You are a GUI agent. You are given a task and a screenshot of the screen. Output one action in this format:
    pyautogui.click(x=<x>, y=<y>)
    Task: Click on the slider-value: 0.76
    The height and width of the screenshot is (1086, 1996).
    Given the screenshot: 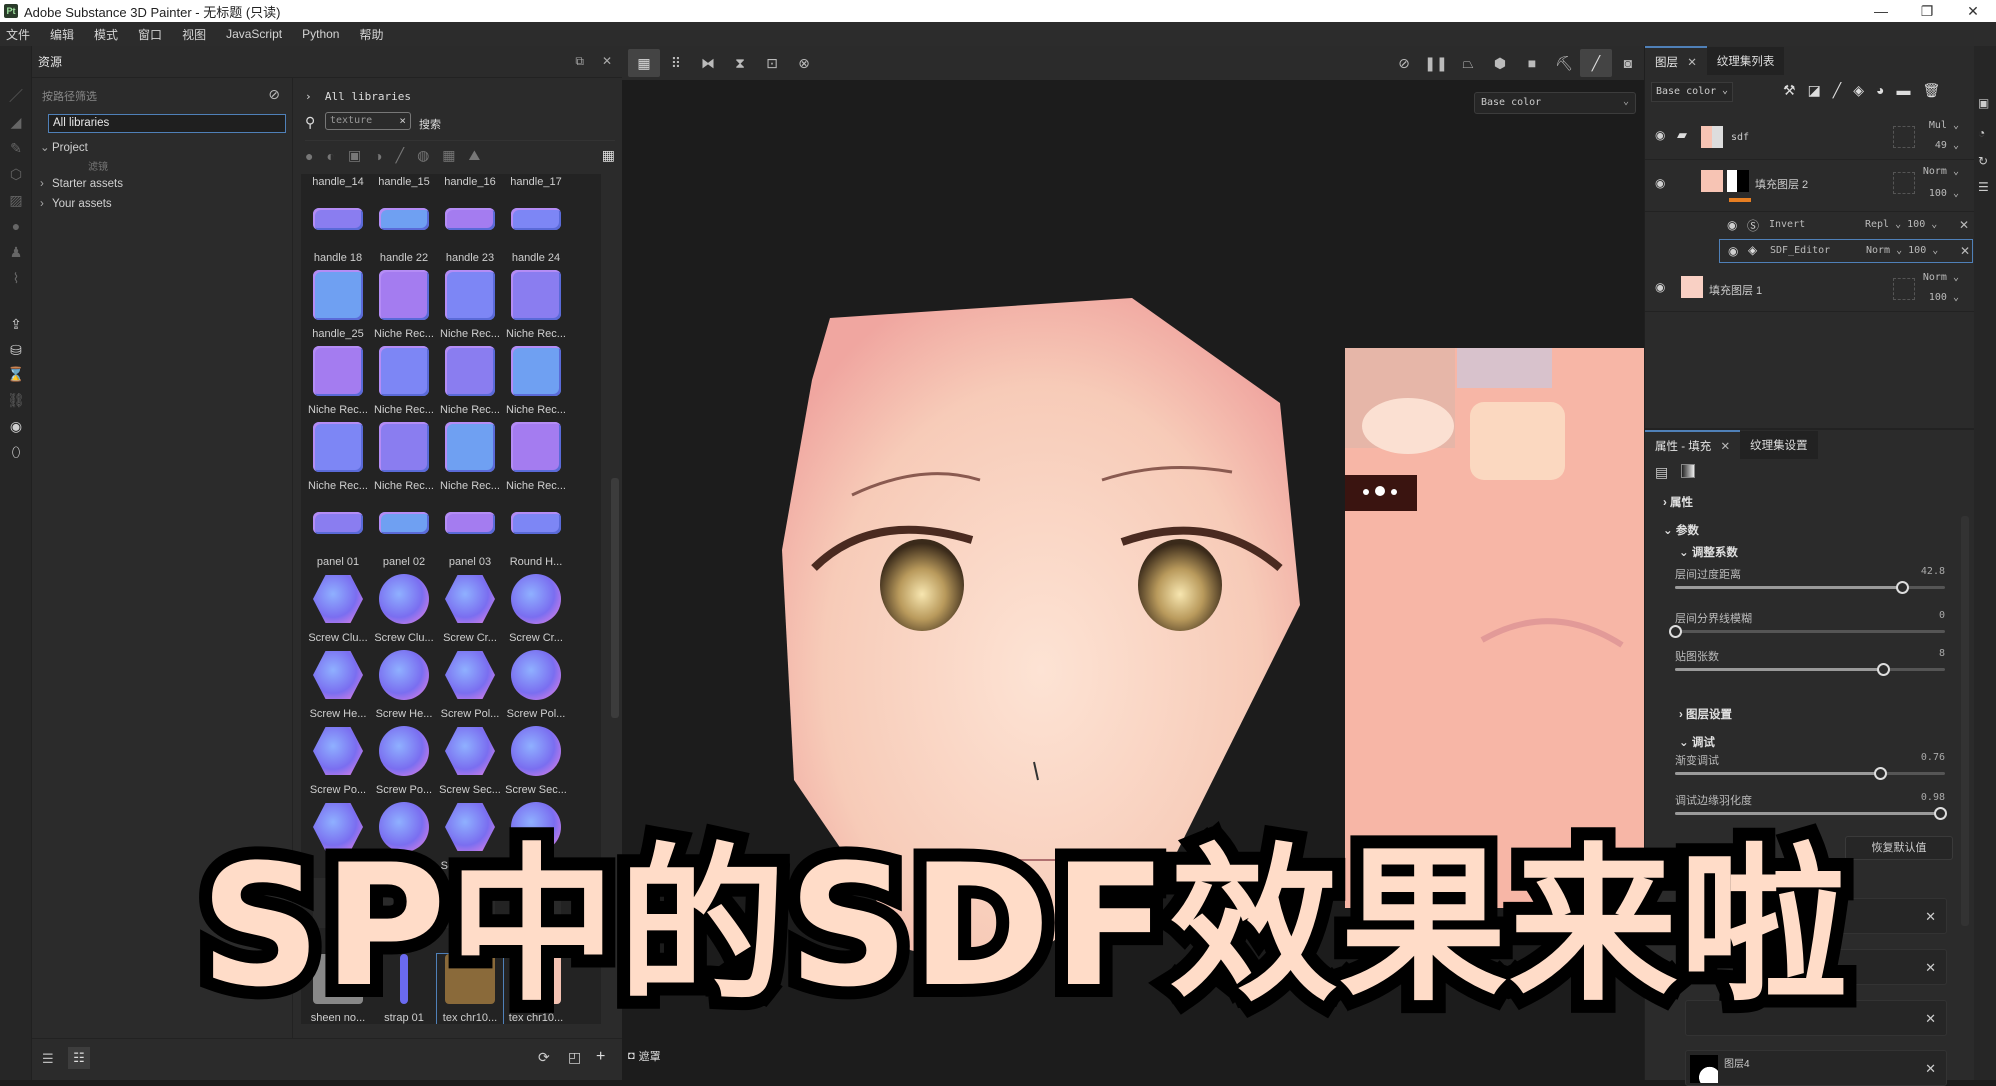 What is the action you would take?
    pyautogui.click(x=1933, y=757)
    